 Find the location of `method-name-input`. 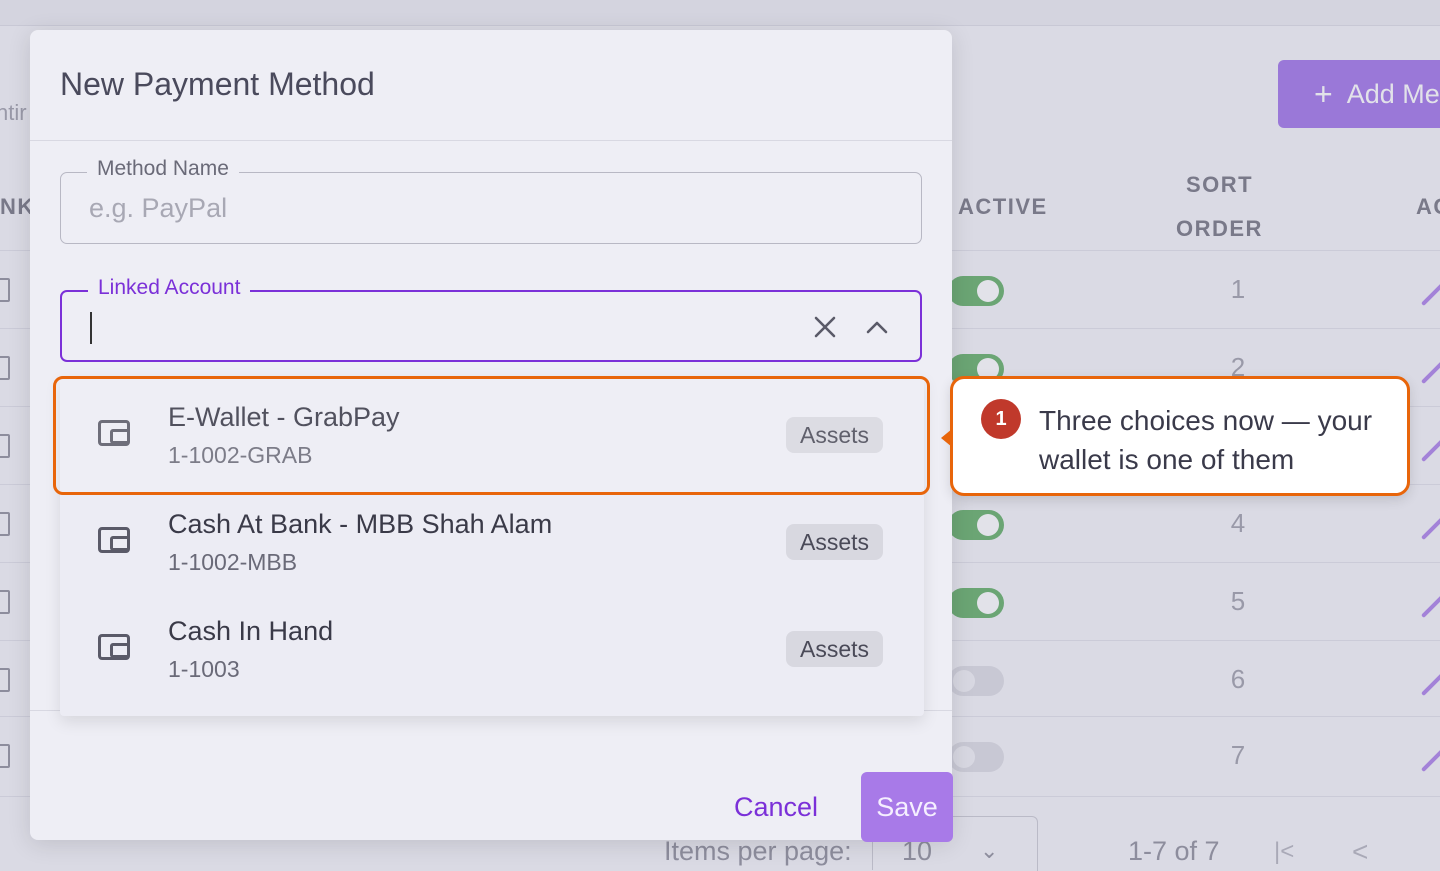

method-name-input is located at coordinates (491, 208).